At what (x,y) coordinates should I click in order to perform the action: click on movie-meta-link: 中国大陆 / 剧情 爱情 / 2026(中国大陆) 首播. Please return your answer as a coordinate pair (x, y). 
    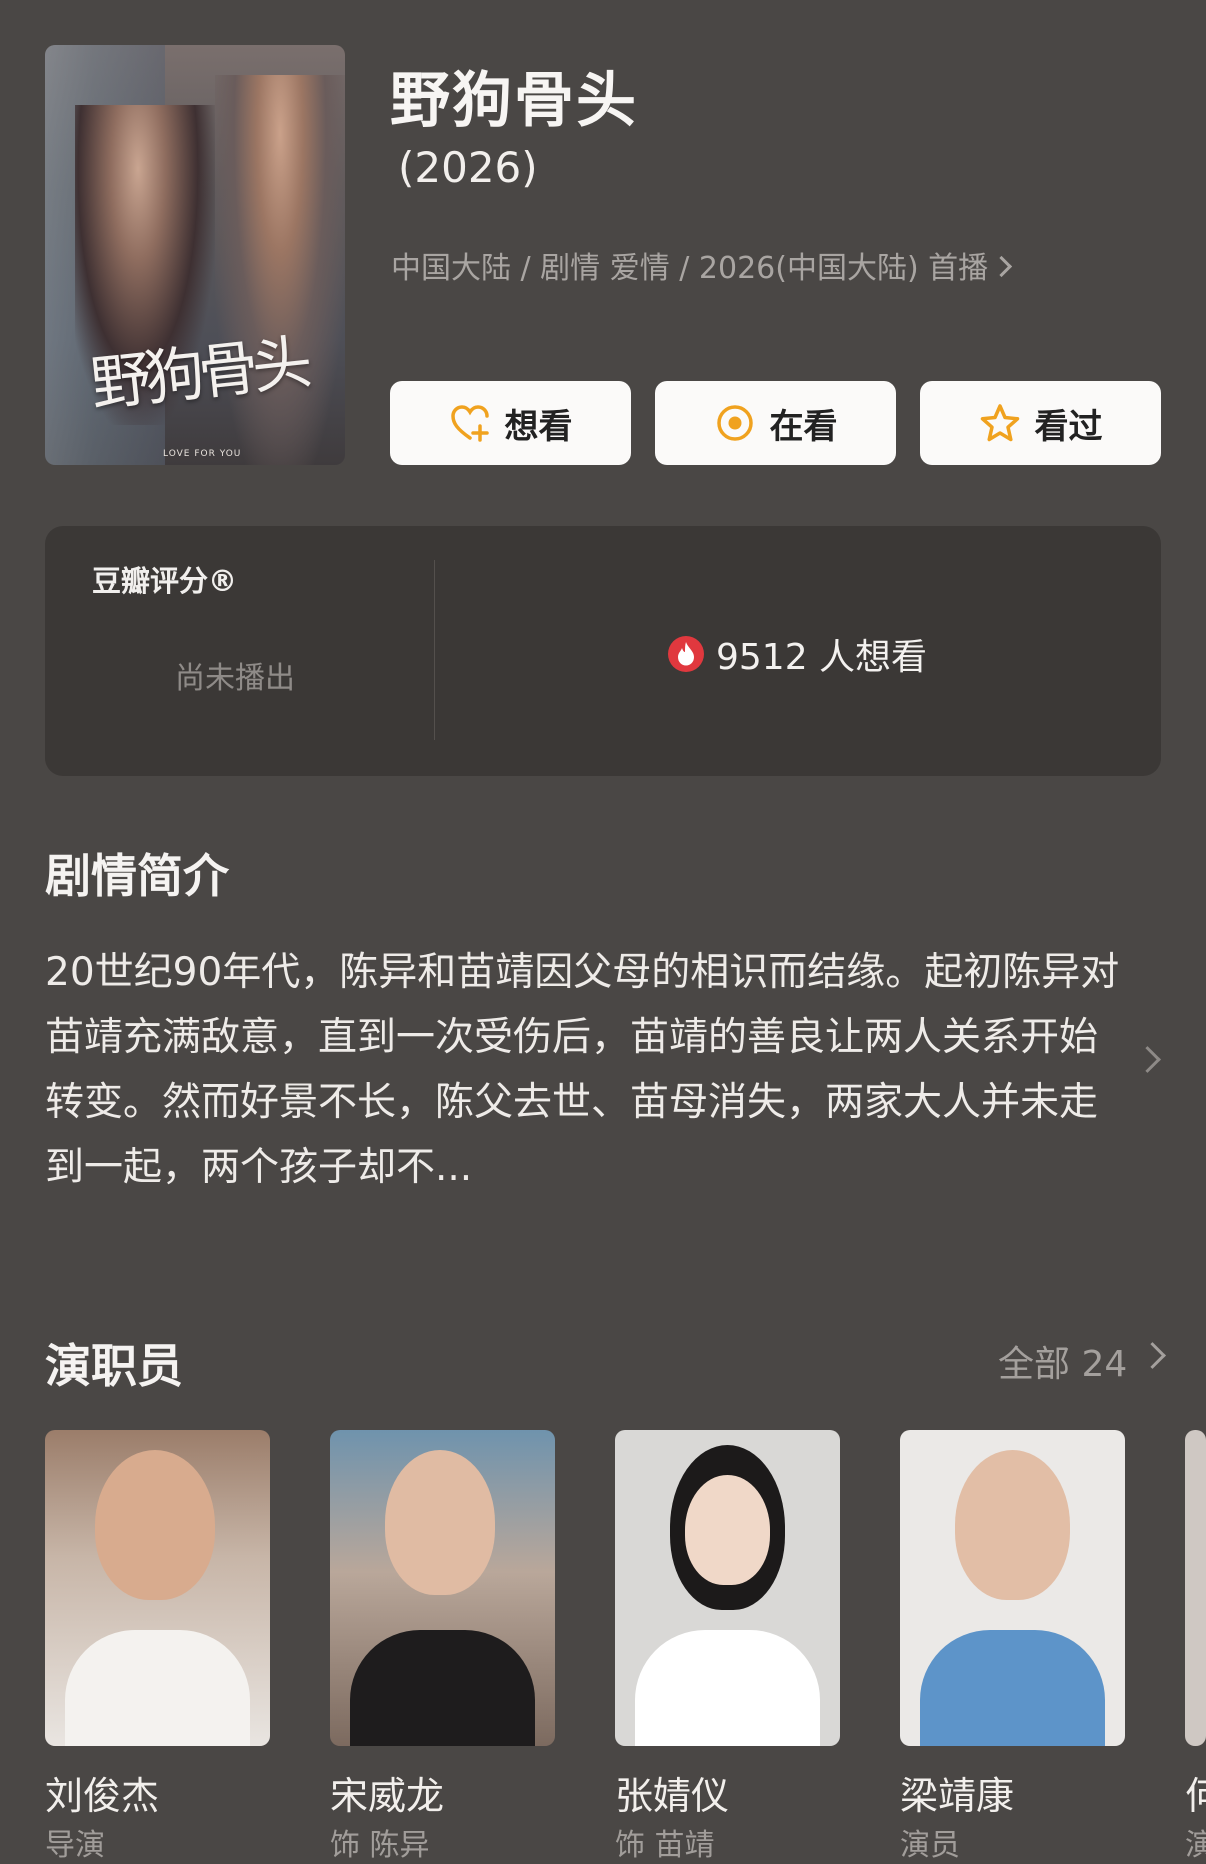
    Looking at the image, I should click on (702, 265).